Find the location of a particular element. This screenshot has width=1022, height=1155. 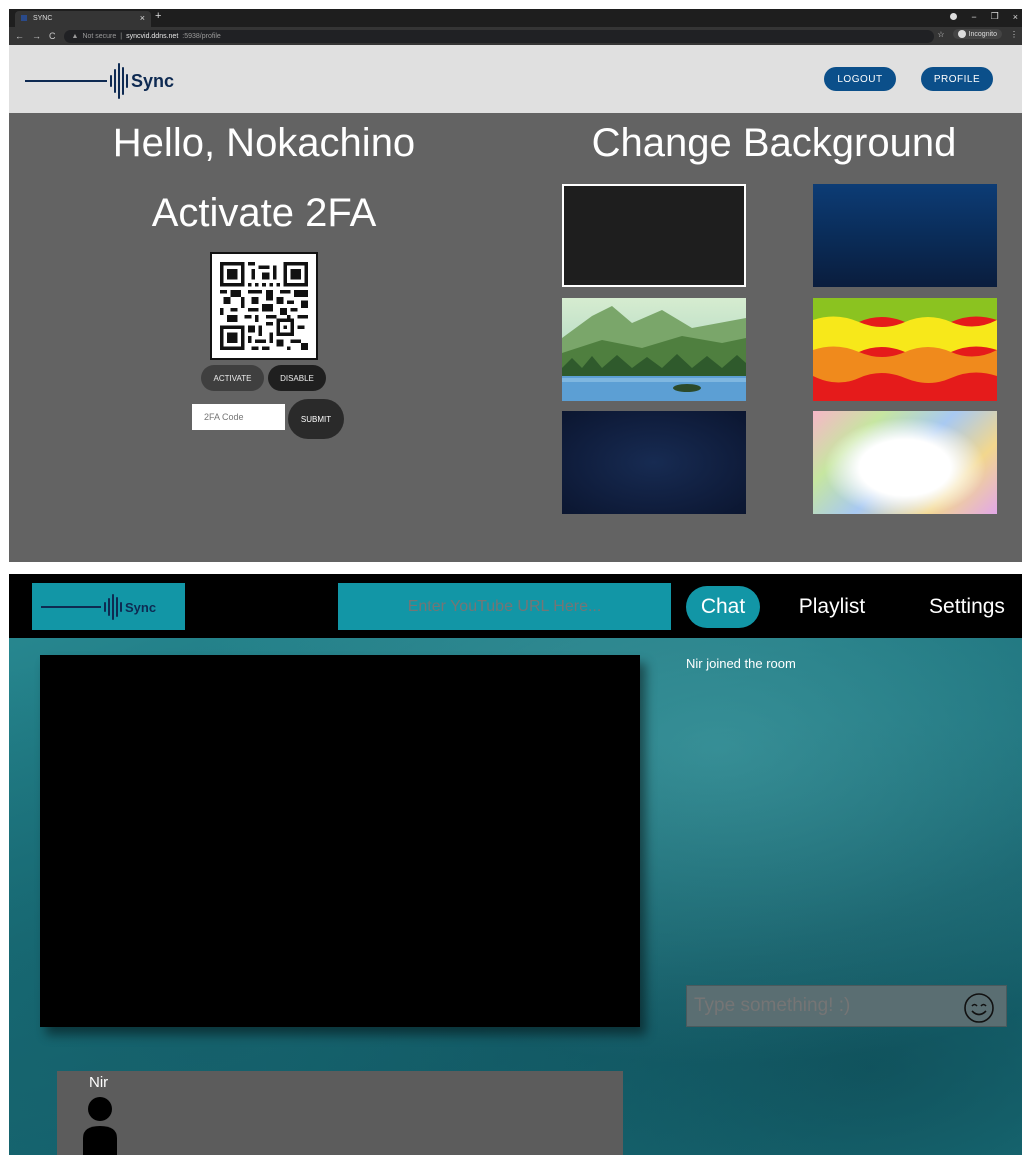

users-panel: Nir is located at coordinates (340, 1113).